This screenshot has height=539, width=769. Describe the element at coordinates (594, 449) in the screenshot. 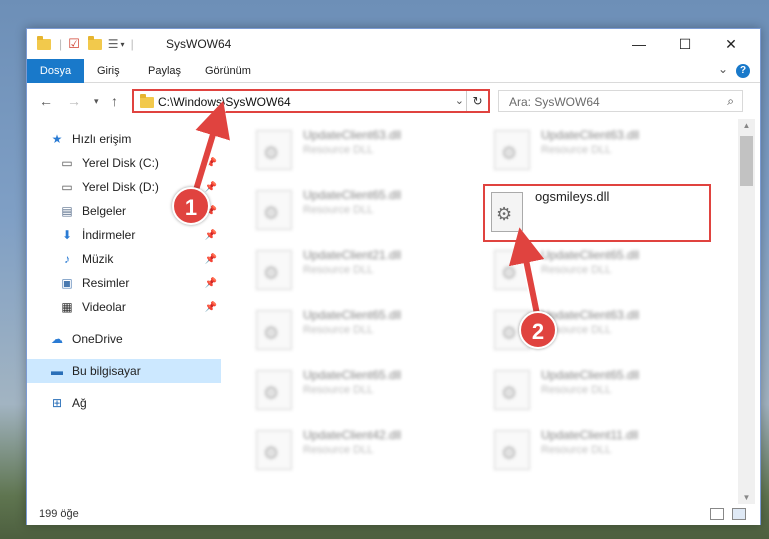

I see `file-item: UpdateClient11.dll Resource DLL` at that location.